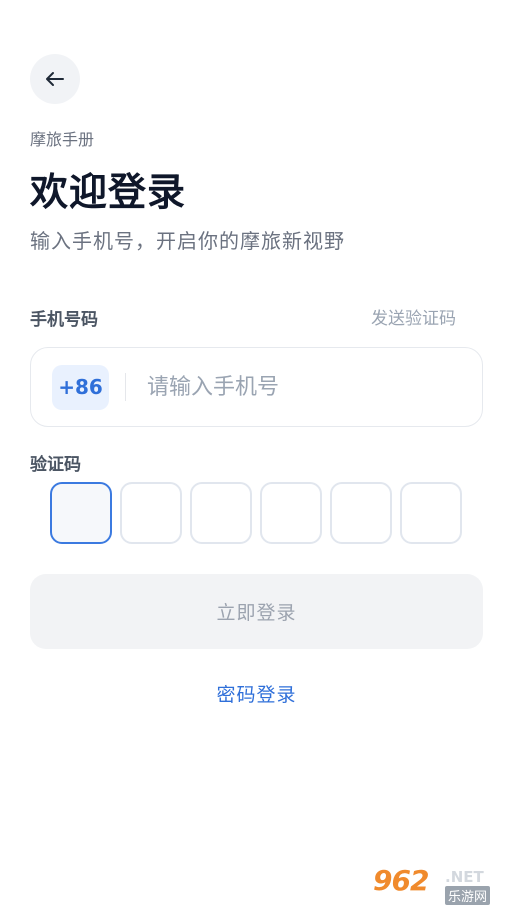 The height and width of the screenshot is (912, 513). I want to click on page-subtitle: 输入手机号，开启你的摩旅新视野, so click(187, 241).